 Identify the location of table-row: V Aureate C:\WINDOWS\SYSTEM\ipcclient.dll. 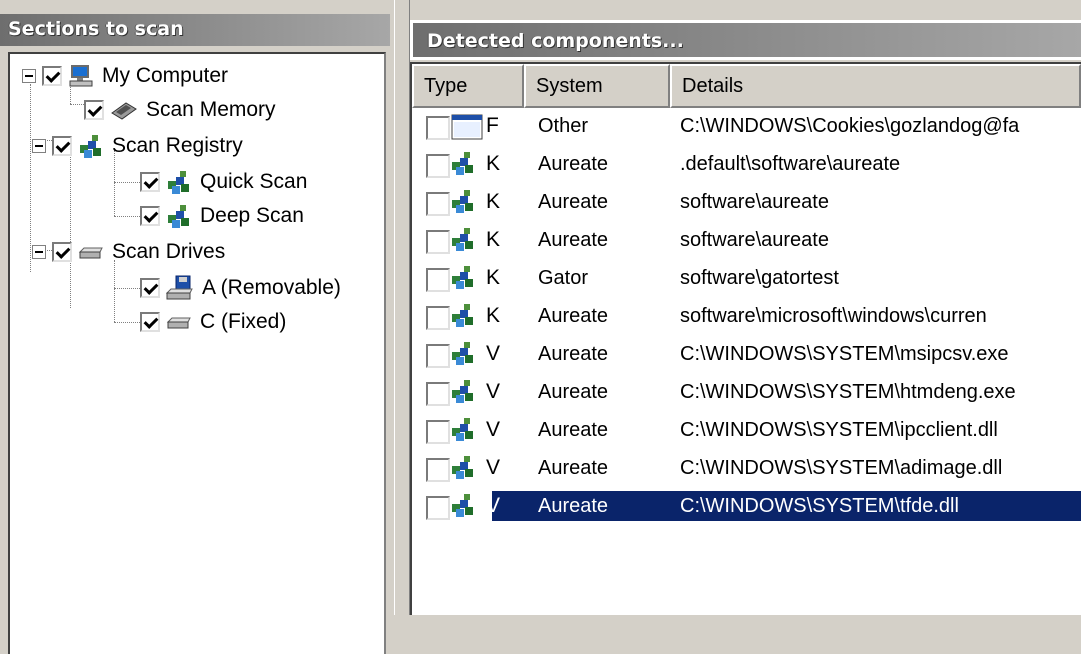
(746, 430).